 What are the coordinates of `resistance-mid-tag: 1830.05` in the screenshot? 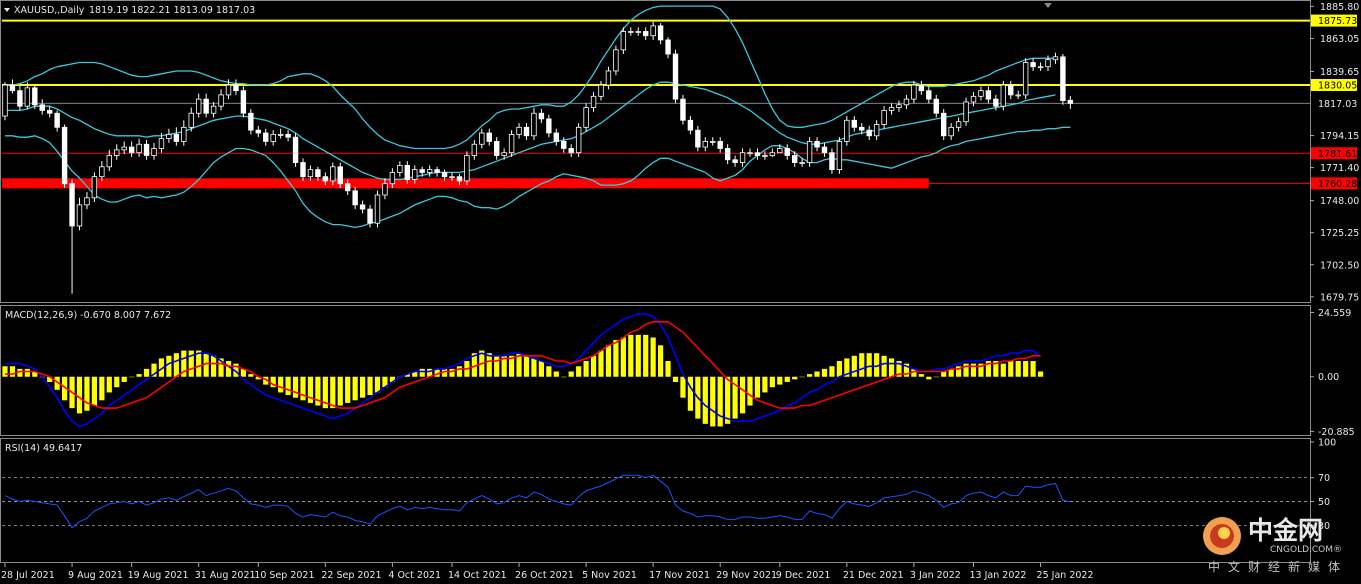 It's located at (1337, 85).